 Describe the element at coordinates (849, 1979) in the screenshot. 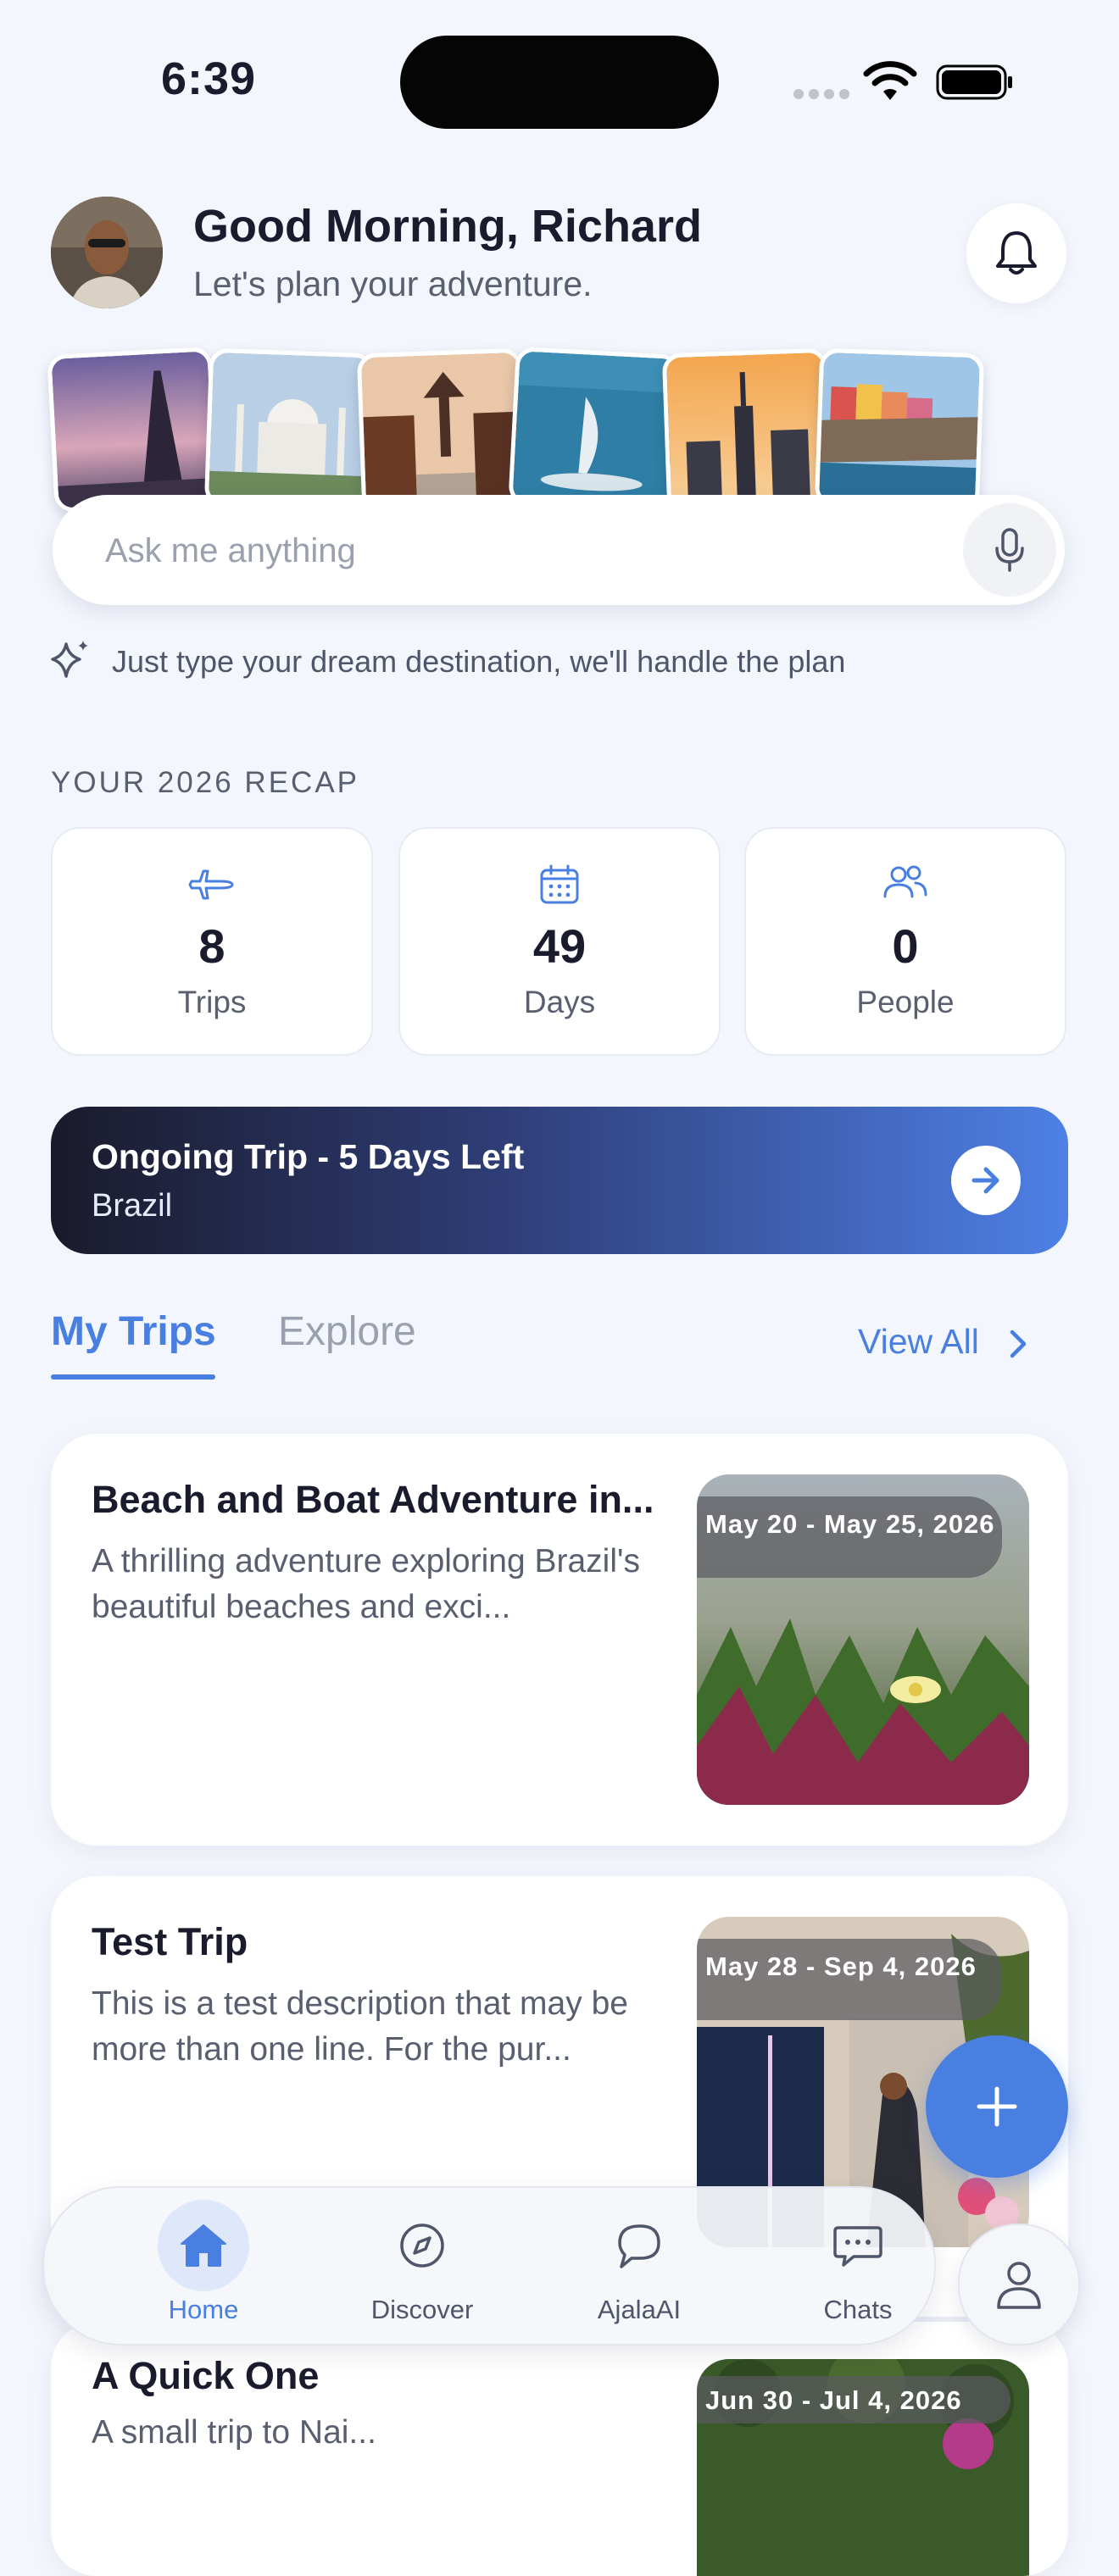

I see `trip-date-badge: May 28 - Sep 4, 2026` at that location.